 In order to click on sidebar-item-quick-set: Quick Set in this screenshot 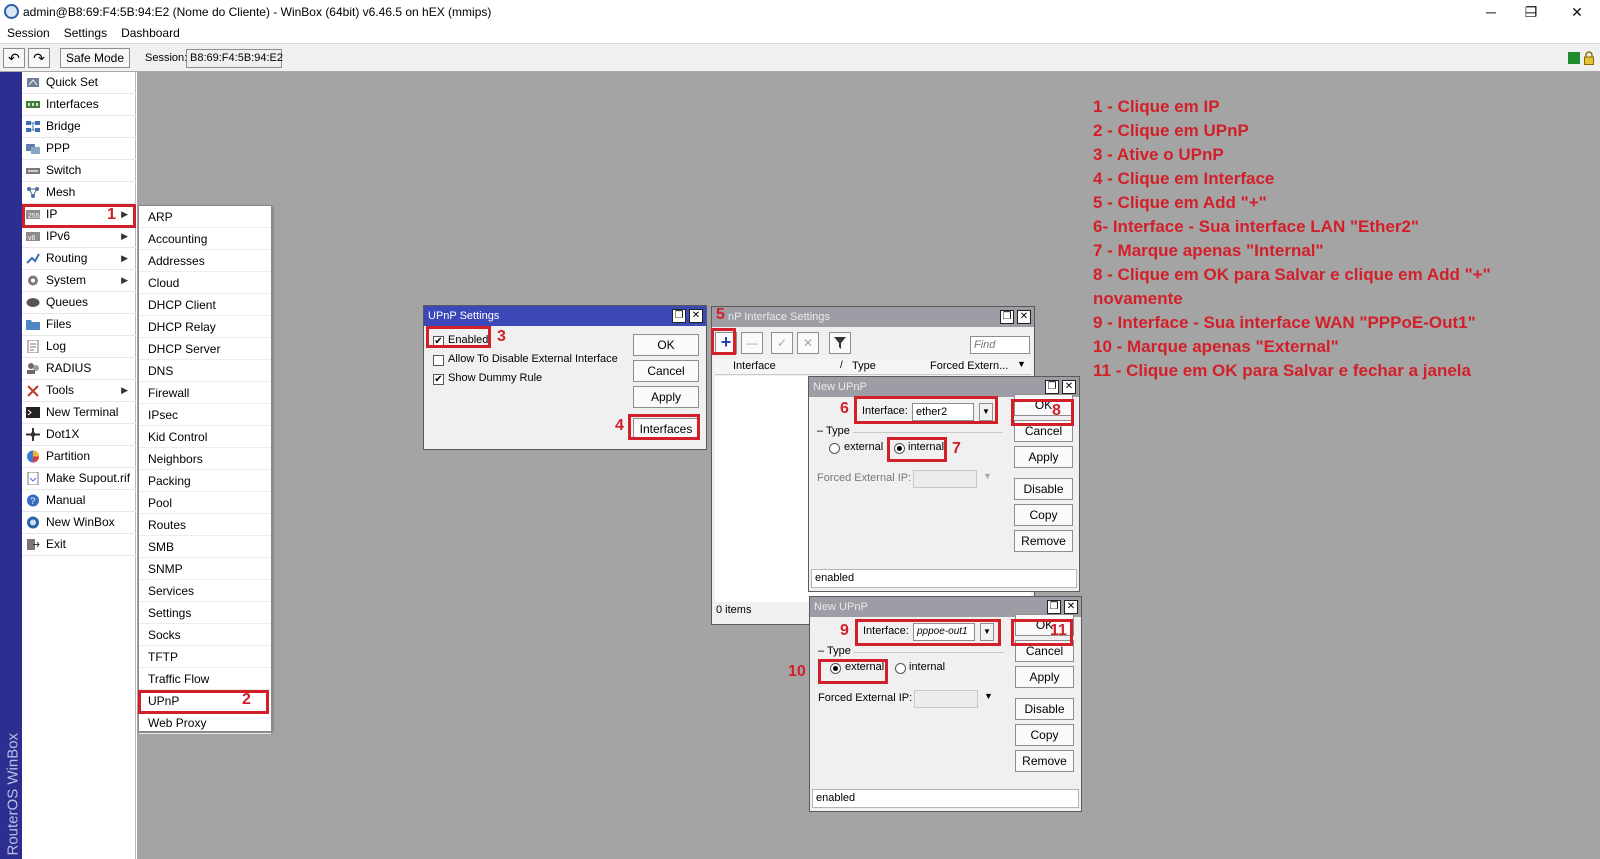, I will do `click(79, 83)`.